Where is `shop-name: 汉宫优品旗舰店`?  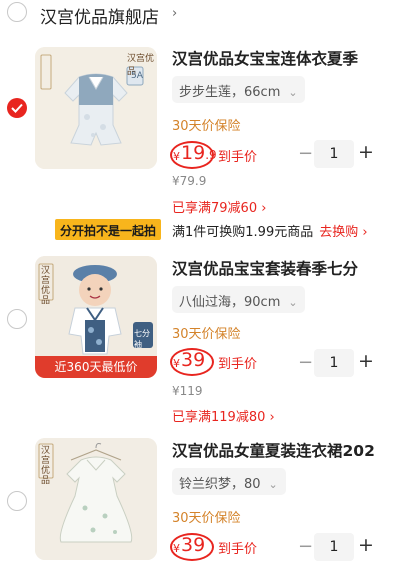 shop-name: 汉宫优品旗舰店 is located at coordinates (99, 15).